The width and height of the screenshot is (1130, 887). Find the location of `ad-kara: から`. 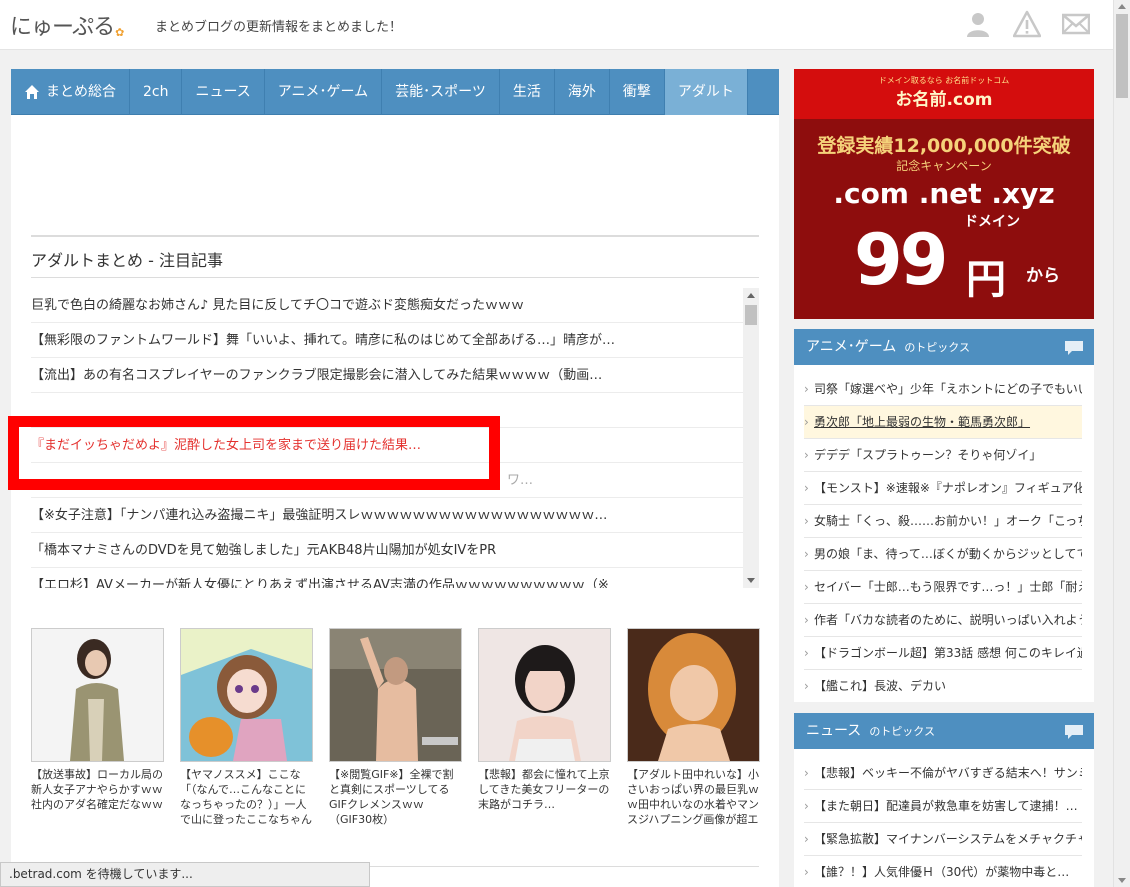

ad-kara: から is located at coordinates (1043, 276).